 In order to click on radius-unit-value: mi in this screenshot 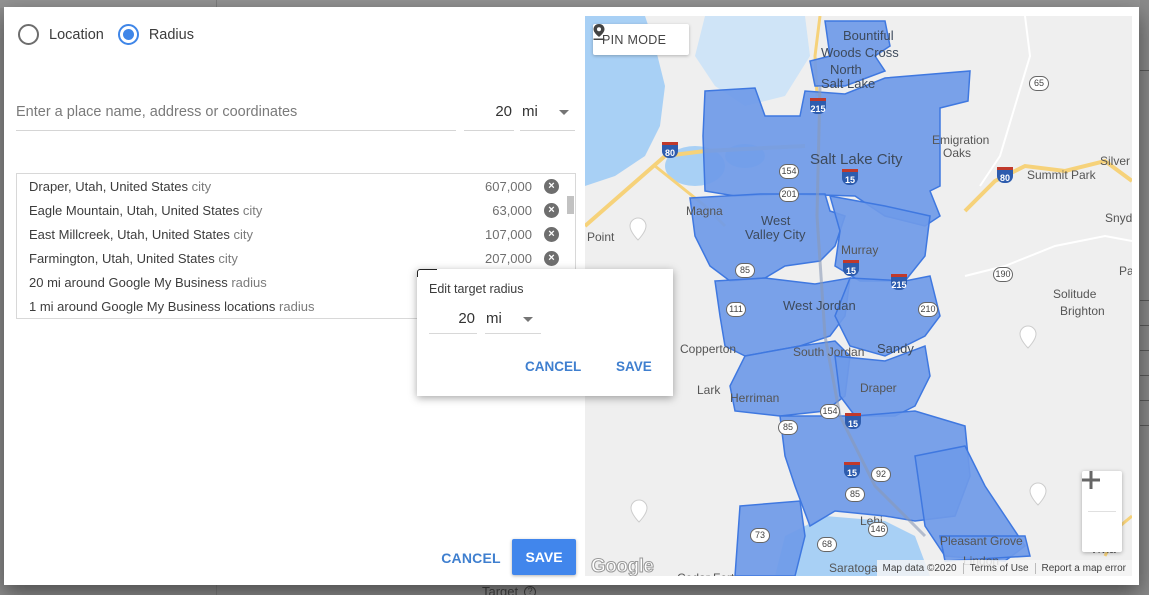, I will do `click(530, 111)`.